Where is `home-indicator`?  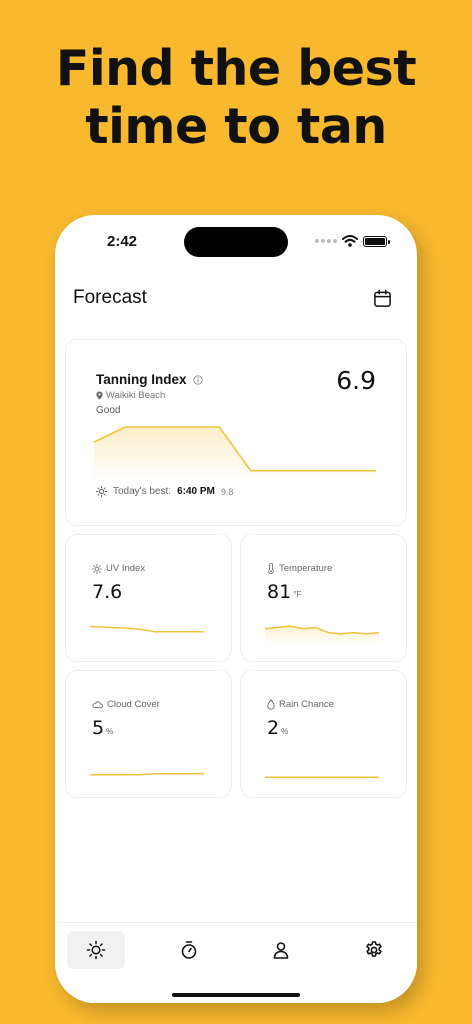 home-indicator is located at coordinates (236, 995).